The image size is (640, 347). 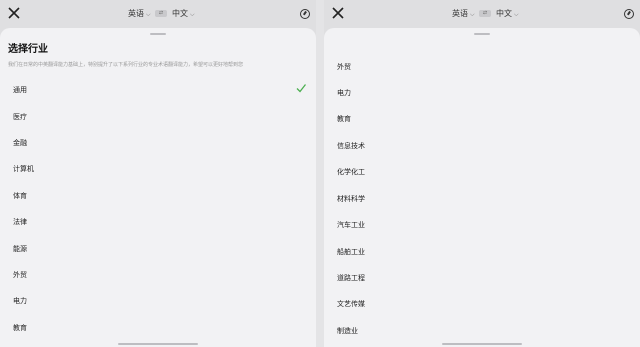 What do you see at coordinates (20, 117) in the screenshot?
I see `industry-option-label: 医疗` at bounding box center [20, 117].